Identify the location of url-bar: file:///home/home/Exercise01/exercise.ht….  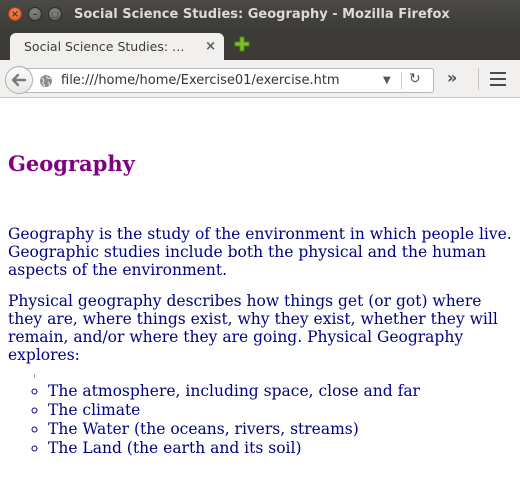
(229, 80).